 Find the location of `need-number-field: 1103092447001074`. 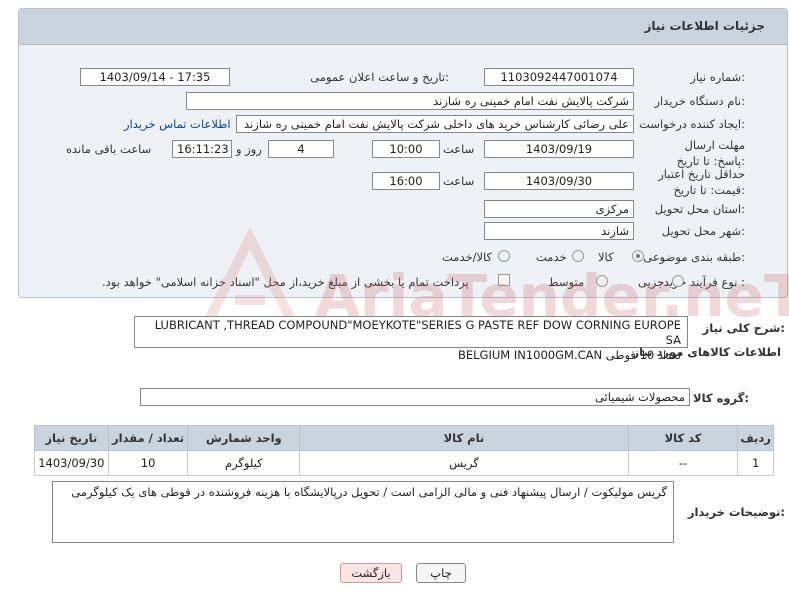

need-number-field: 1103092447001074 is located at coordinates (559, 77).